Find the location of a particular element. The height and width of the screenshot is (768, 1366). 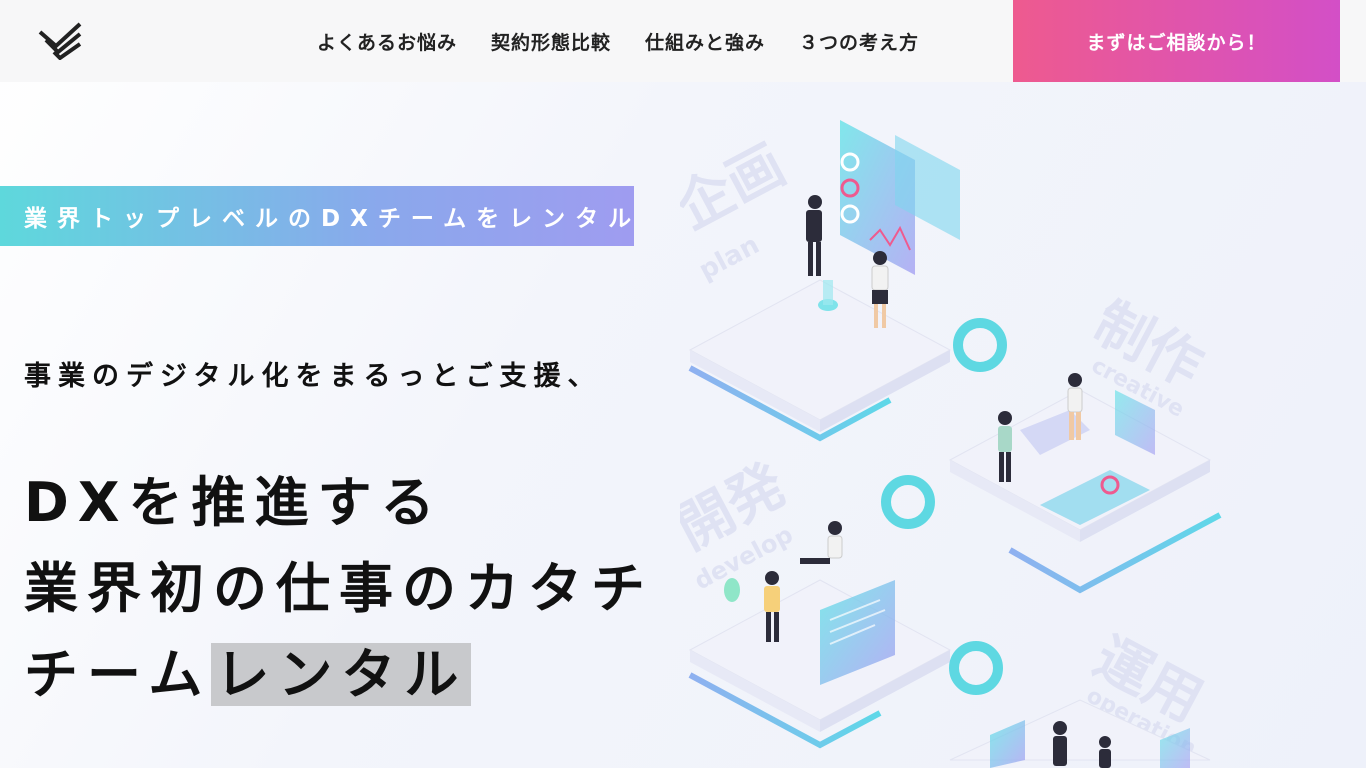

nav-item-contract-comparison: 契約形態比較 is located at coordinates (551, 41).